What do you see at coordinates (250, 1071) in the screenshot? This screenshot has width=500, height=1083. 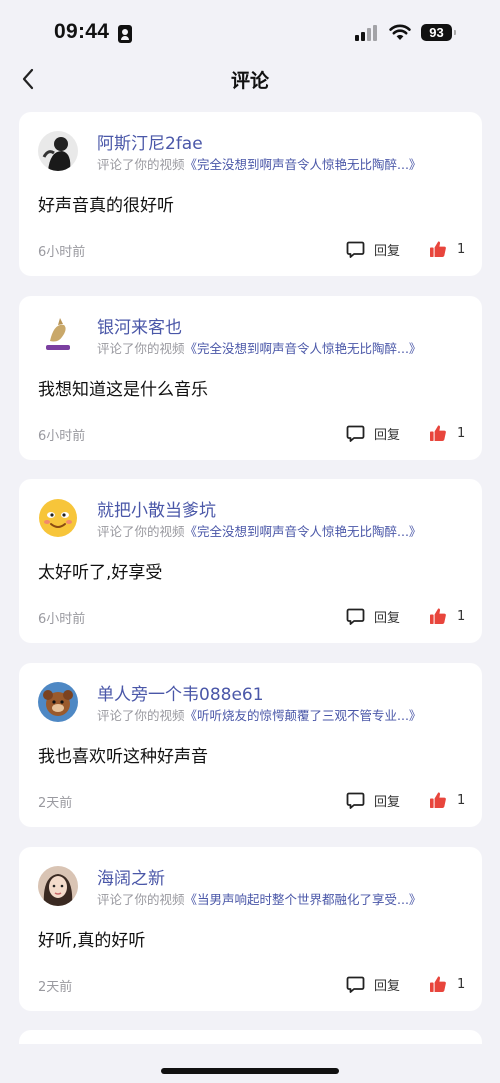 I see `home-indicator` at bounding box center [250, 1071].